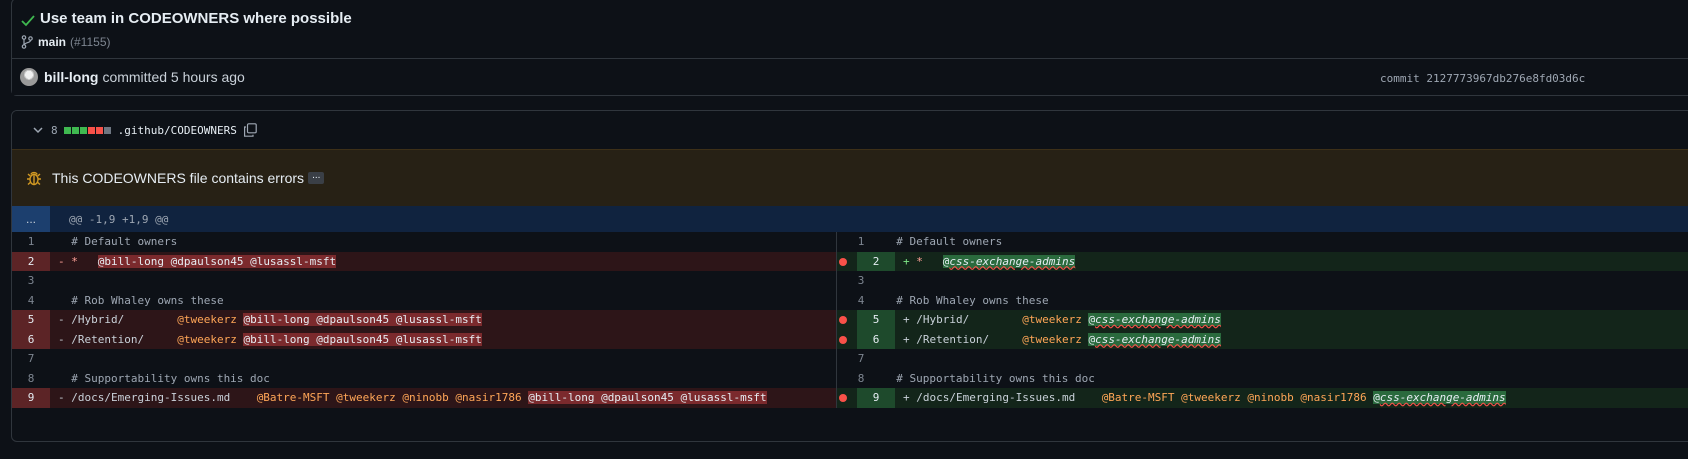 This screenshot has width=1688, height=459. Describe the element at coordinates (52, 42) in the screenshot. I see `branch-link: main` at that location.